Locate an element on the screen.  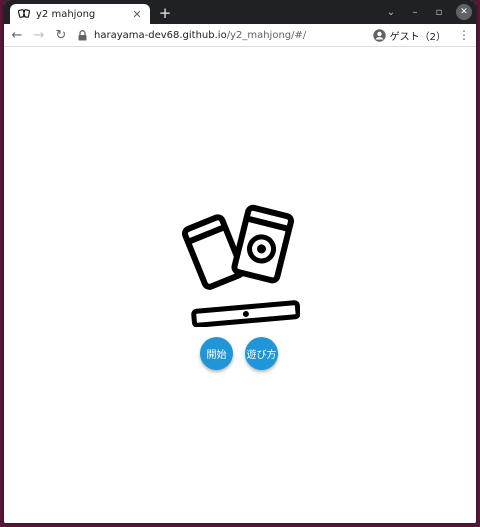
url-host: harayama-dev68.github.io is located at coordinates (160, 35).